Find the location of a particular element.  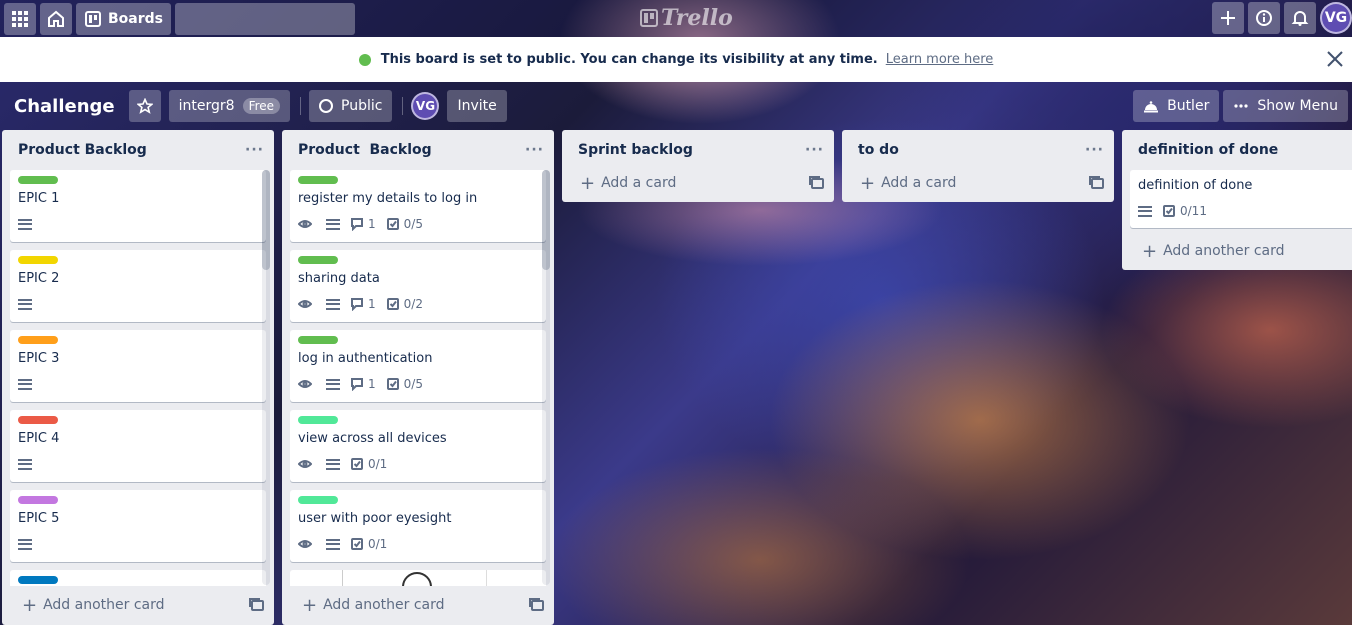

info-button is located at coordinates (1264, 18).